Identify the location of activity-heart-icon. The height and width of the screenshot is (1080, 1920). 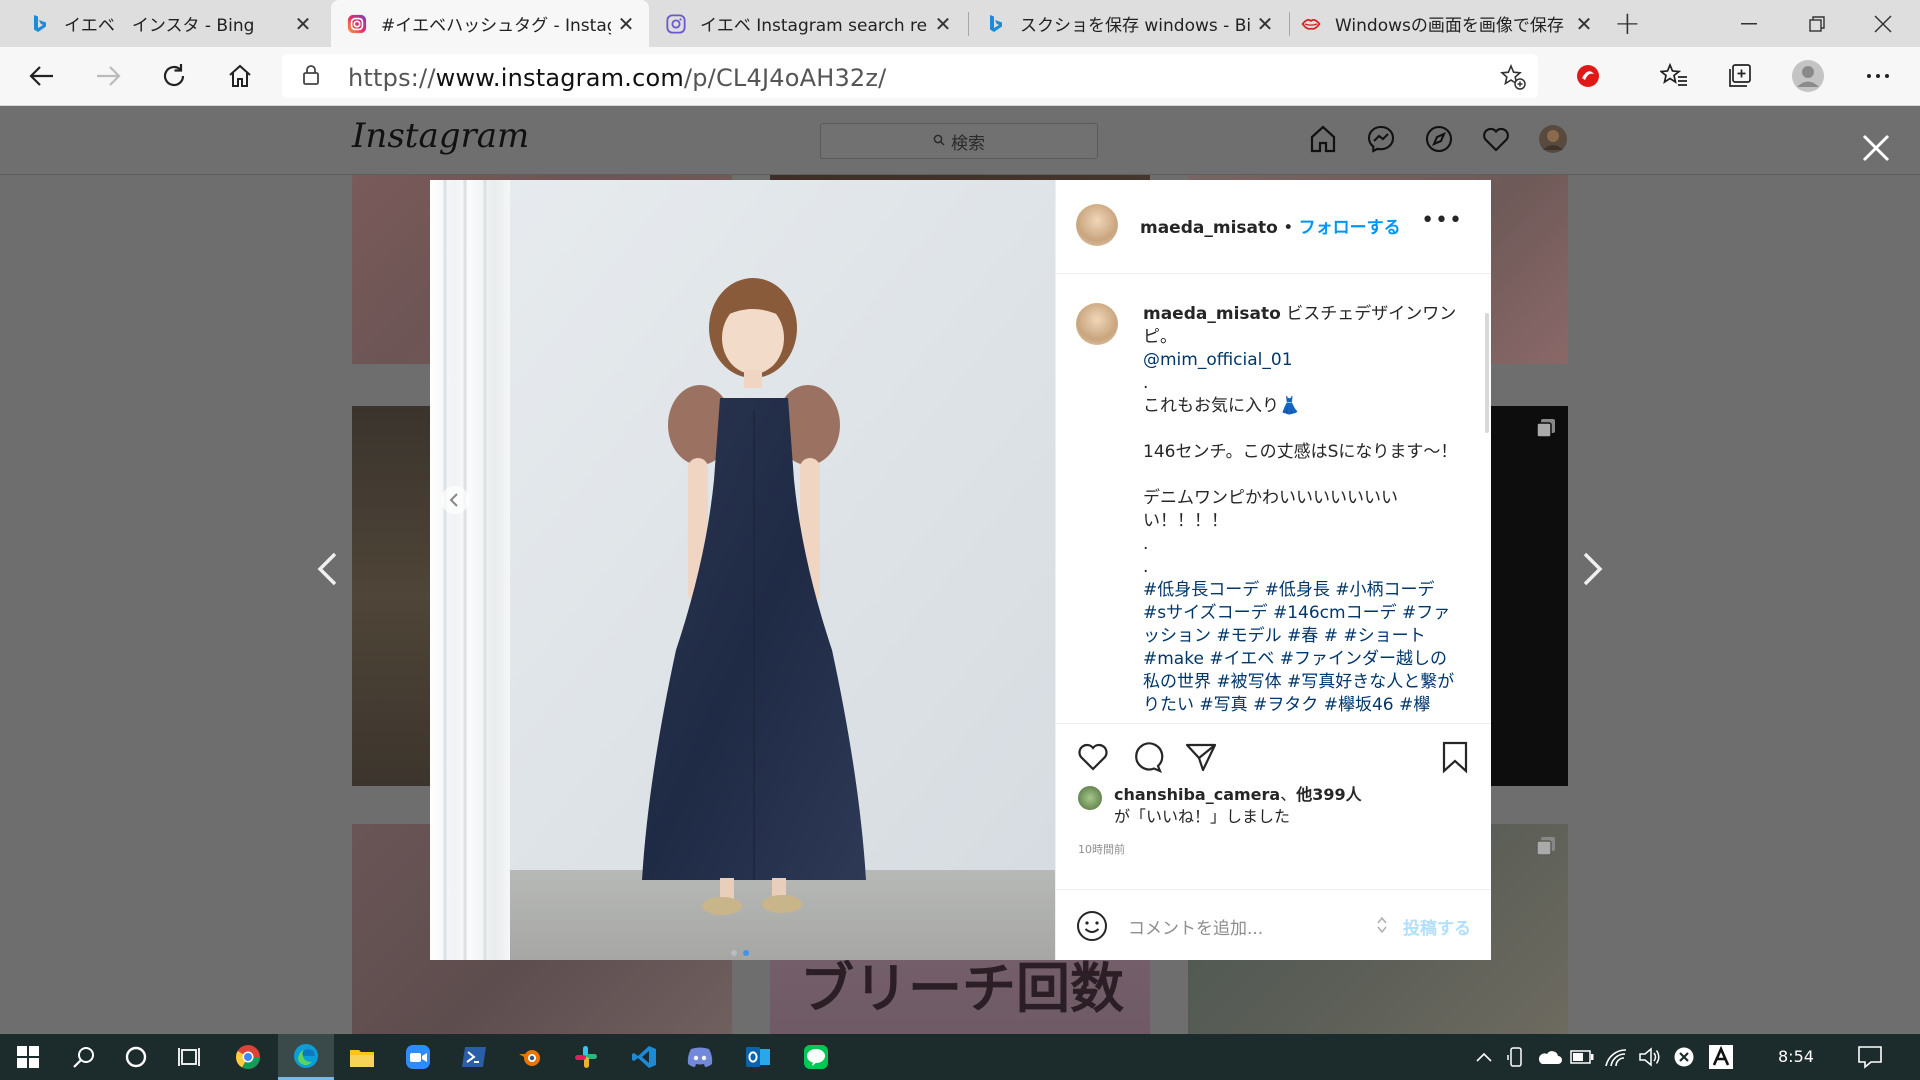
(1497, 140).